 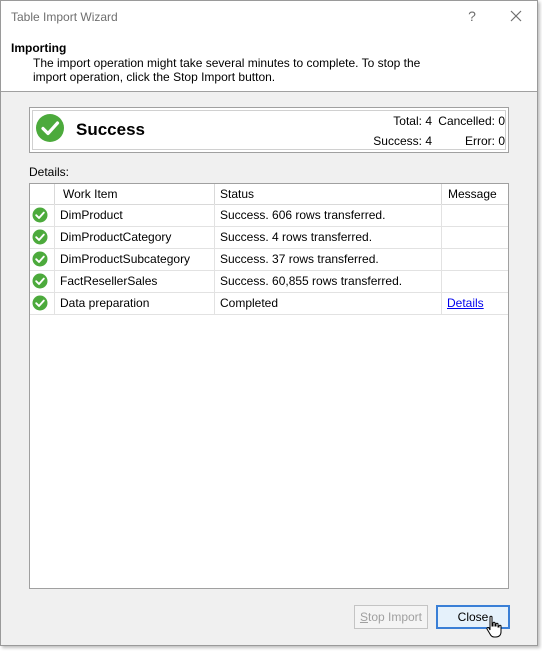 What do you see at coordinates (39, 48) in the screenshot?
I see `page-title: Importing` at bounding box center [39, 48].